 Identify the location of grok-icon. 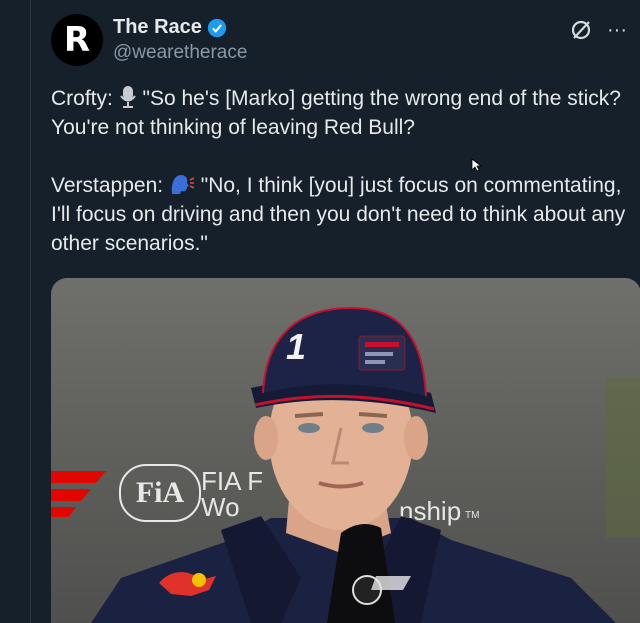
(581, 30).